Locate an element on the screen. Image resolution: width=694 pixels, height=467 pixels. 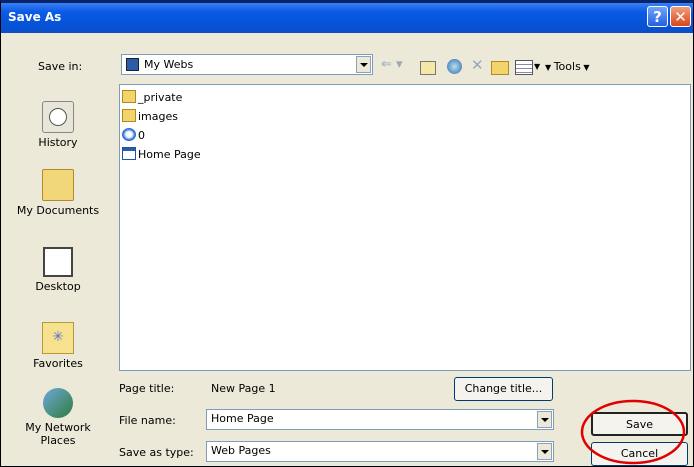
ie-page-icon is located at coordinates (129, 134).